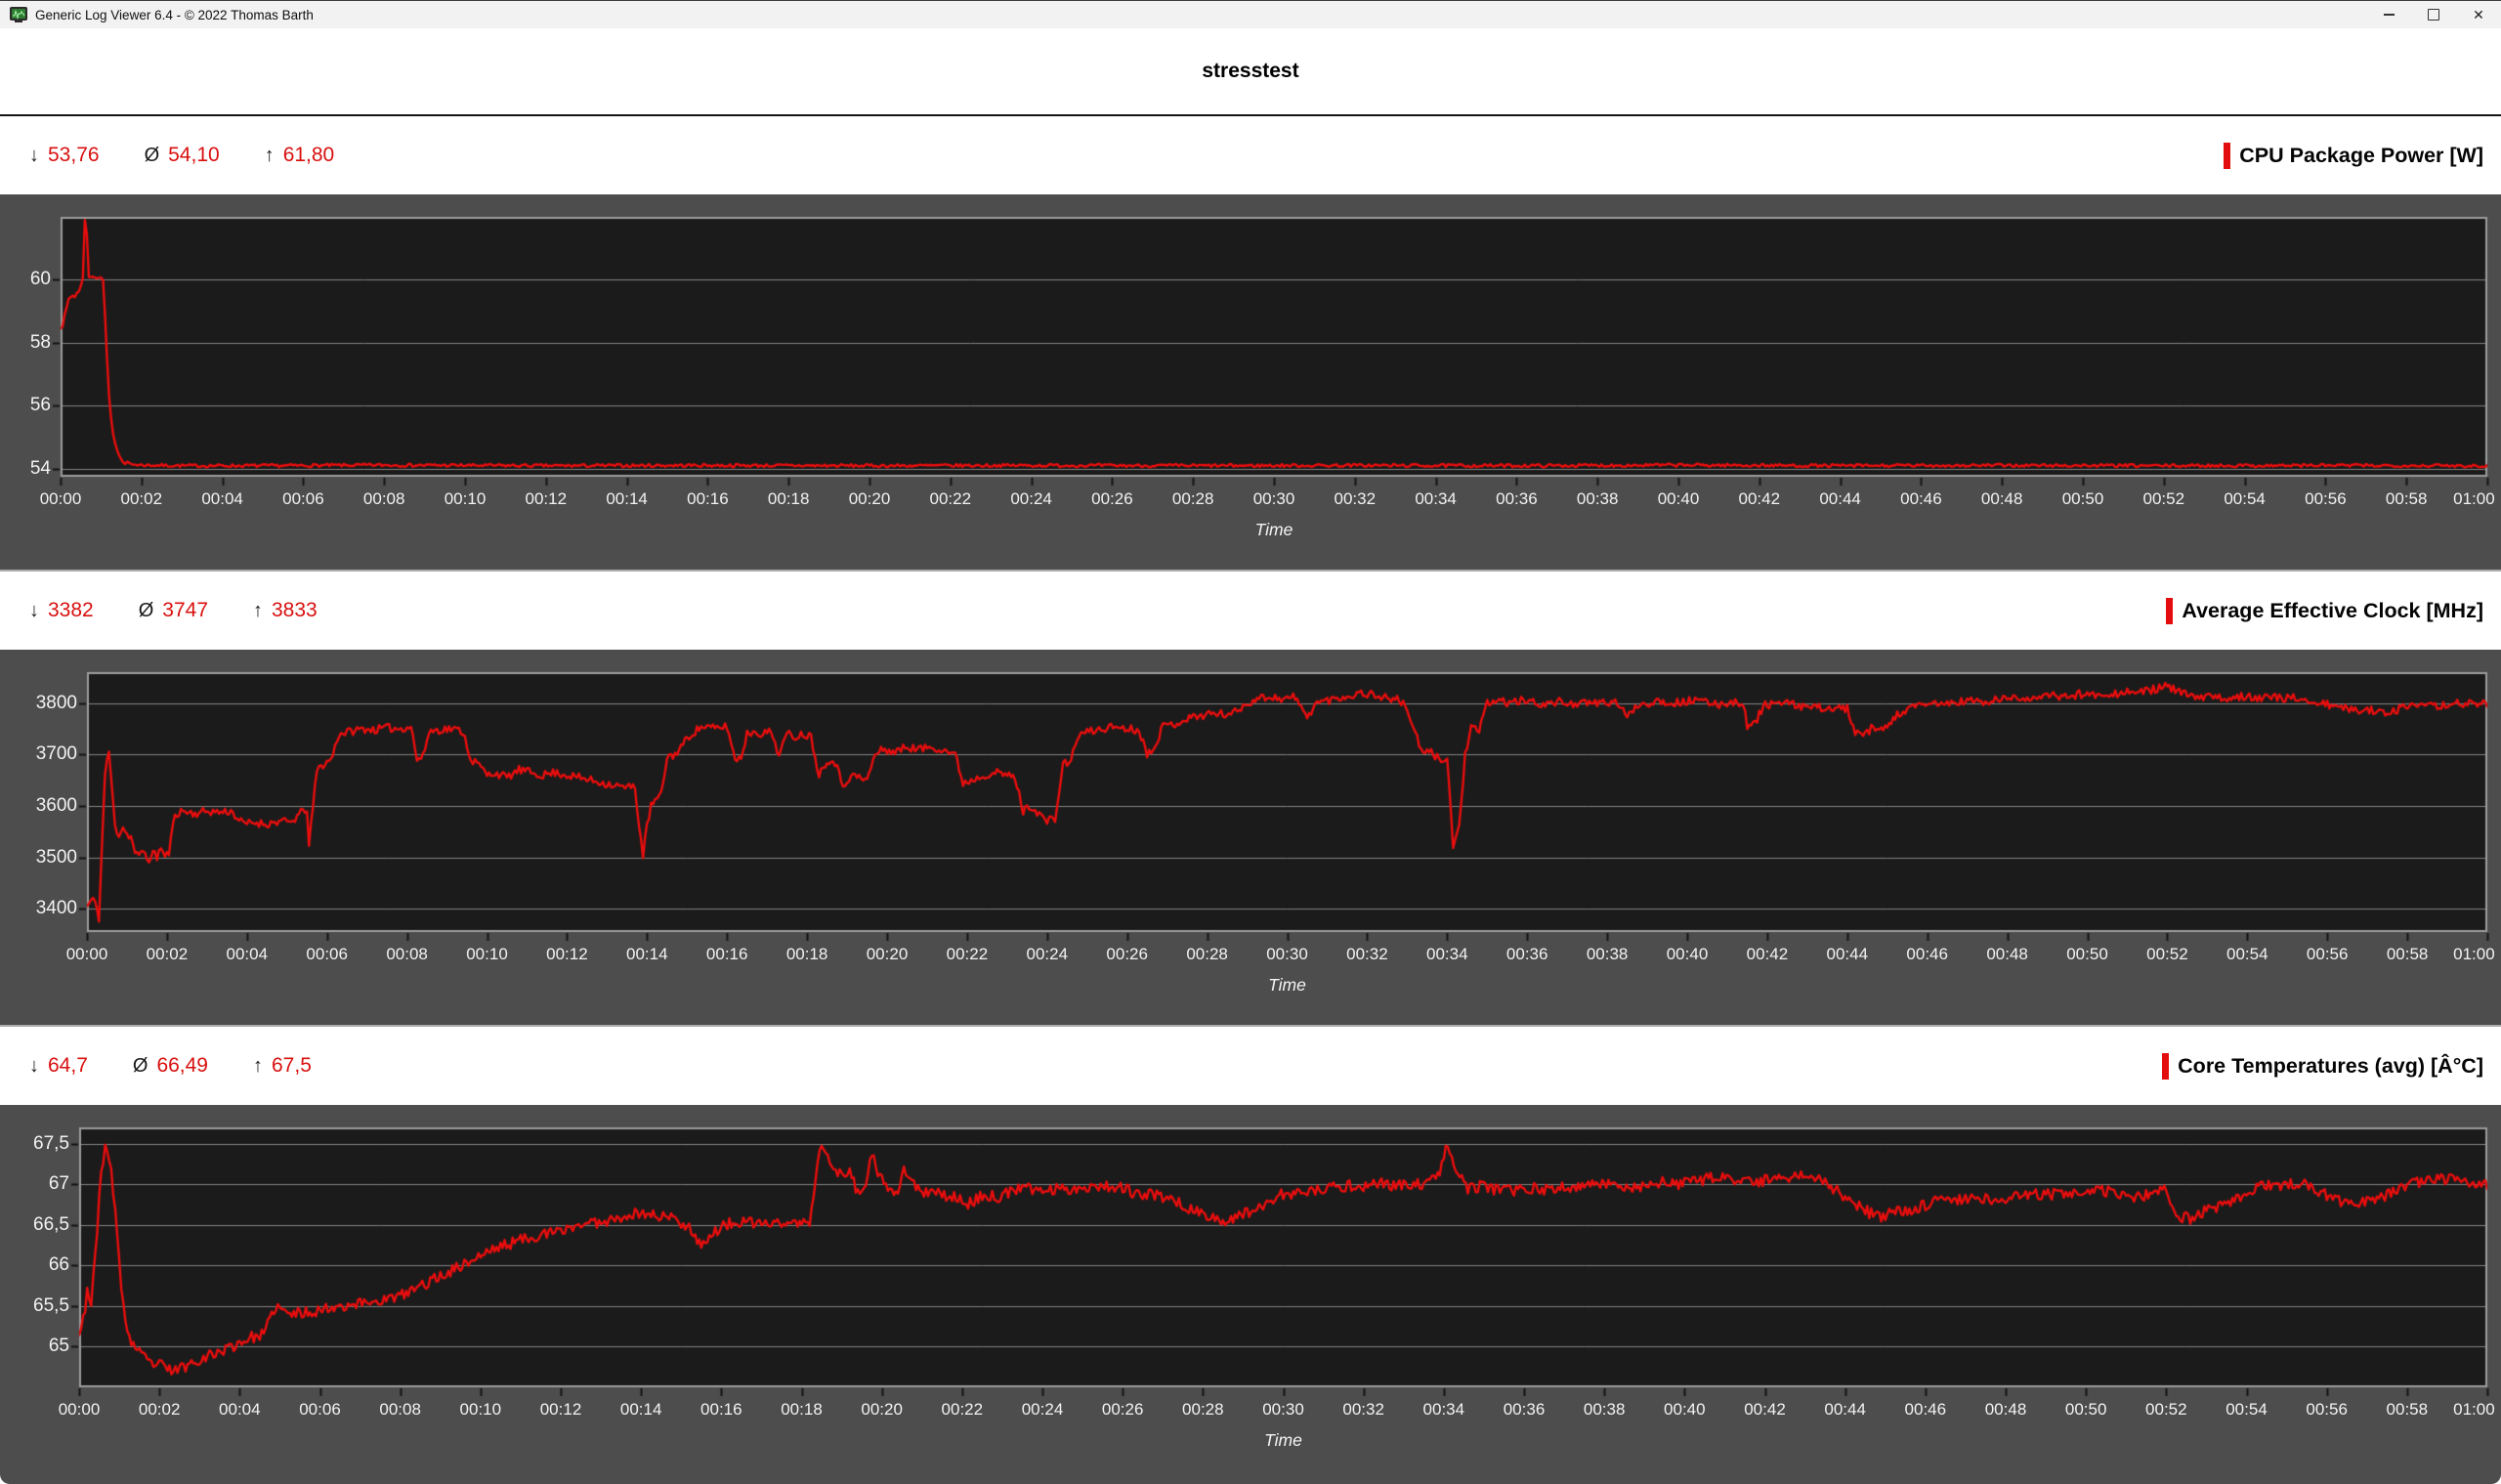 The height and width of the screenshot is (1484, 2501). I want to click on stat-min: ↓ 64,7, so click(58, 1066).